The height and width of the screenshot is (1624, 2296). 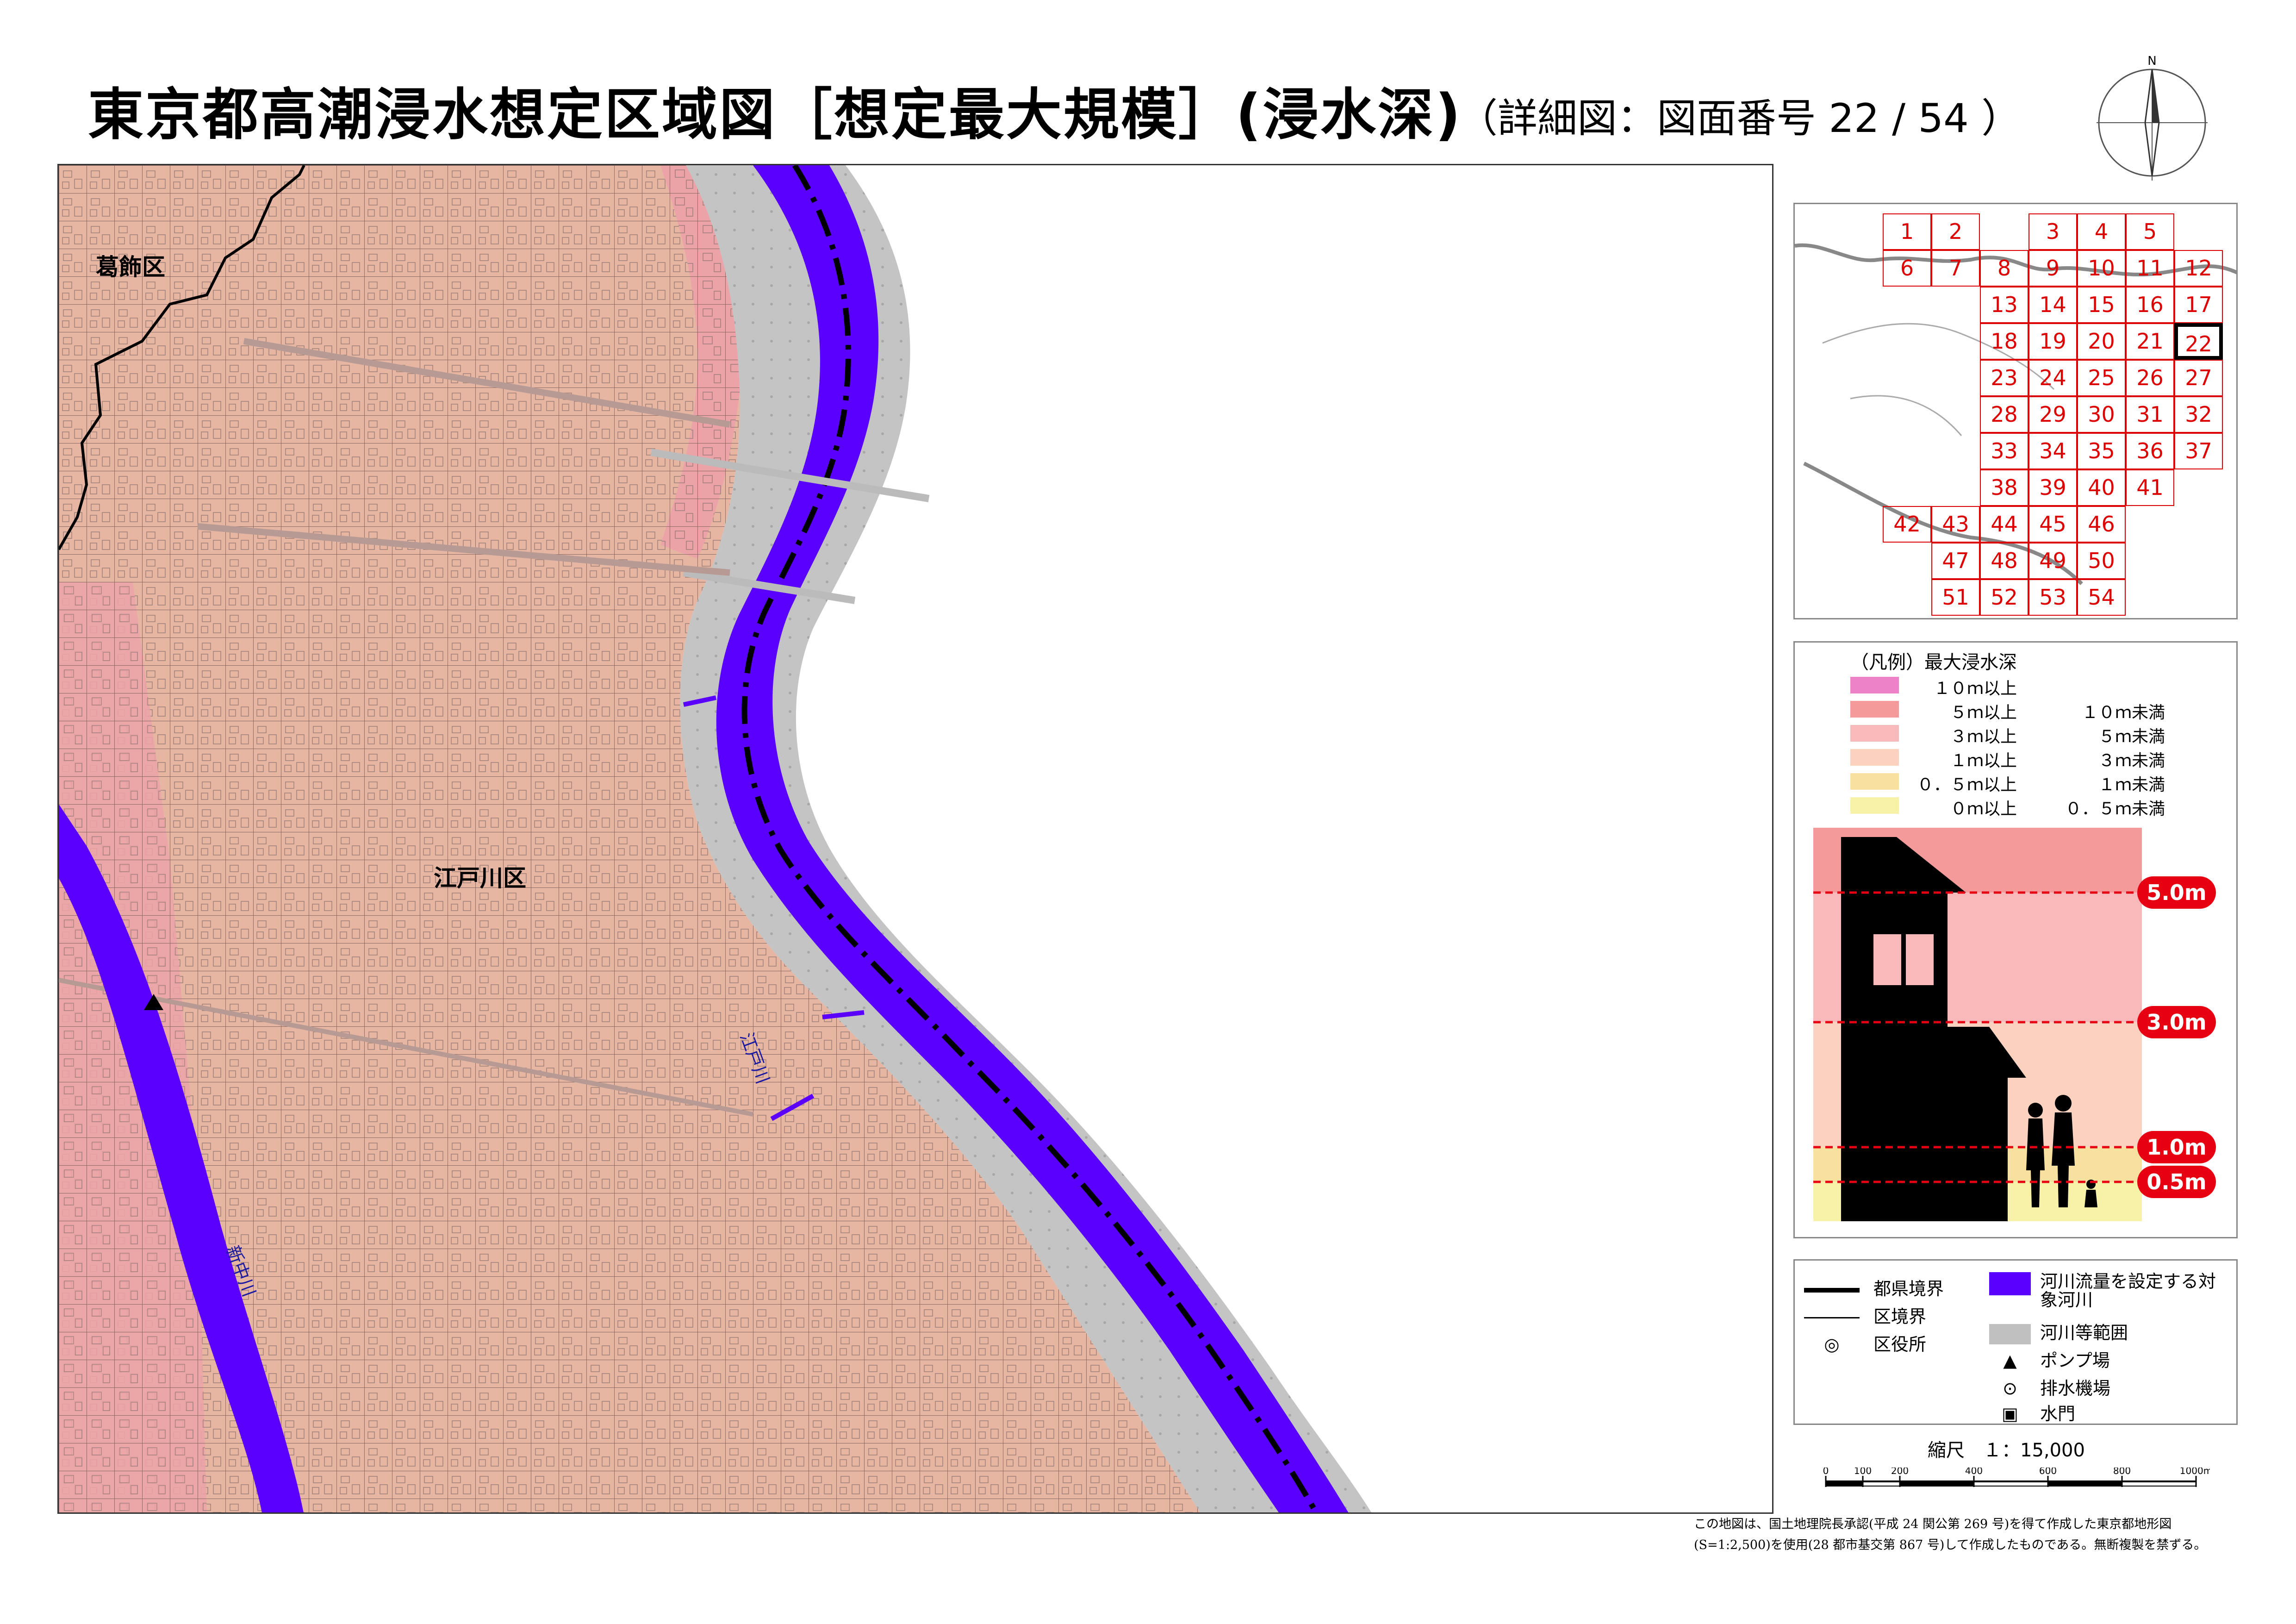 What do you see at coordinates (1874, 1287) in the screenshot?
I see `legend-prefecture-boundary: 都県境界` at bounding box center [1874, 1287].